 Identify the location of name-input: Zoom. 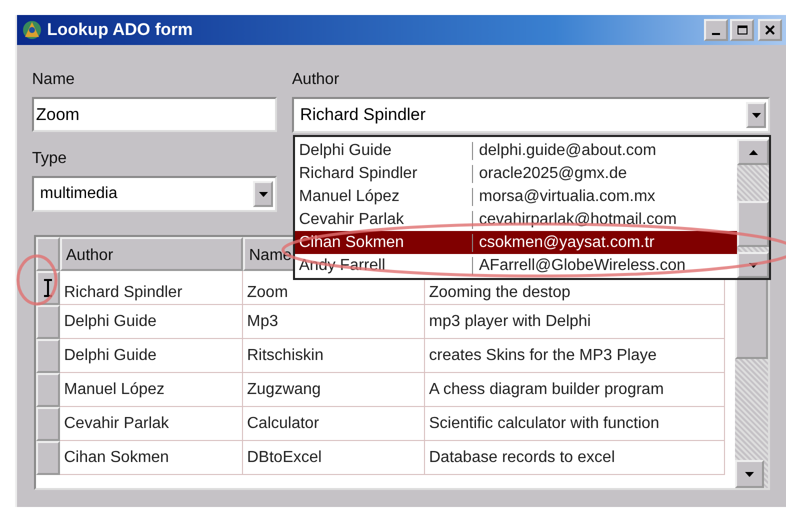
(154, 114).